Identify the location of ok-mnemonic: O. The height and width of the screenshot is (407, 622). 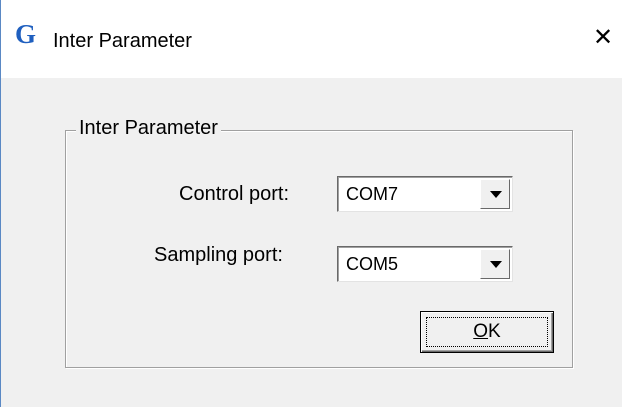
(481, 331).